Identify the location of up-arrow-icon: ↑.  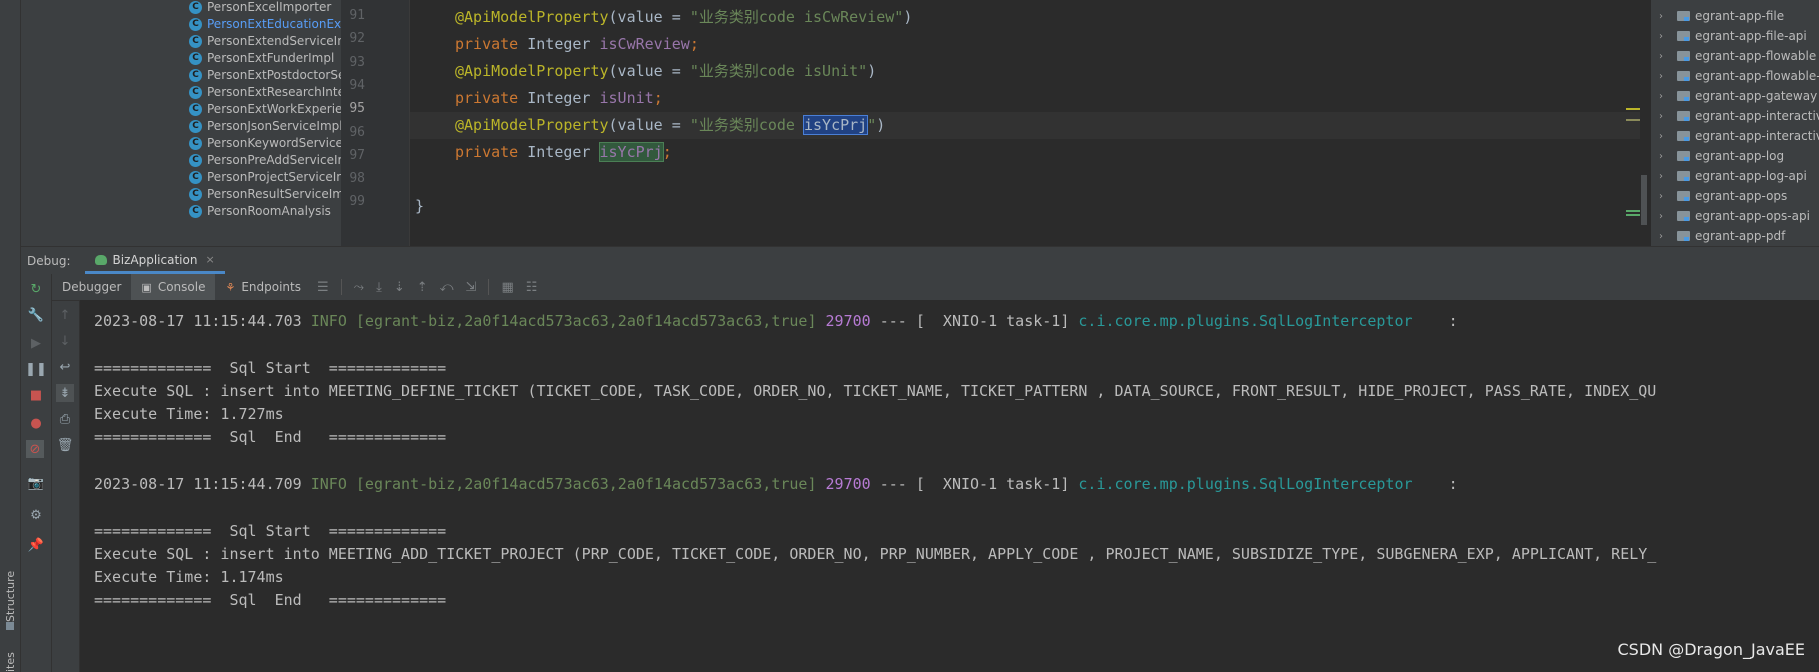
(65, 315).